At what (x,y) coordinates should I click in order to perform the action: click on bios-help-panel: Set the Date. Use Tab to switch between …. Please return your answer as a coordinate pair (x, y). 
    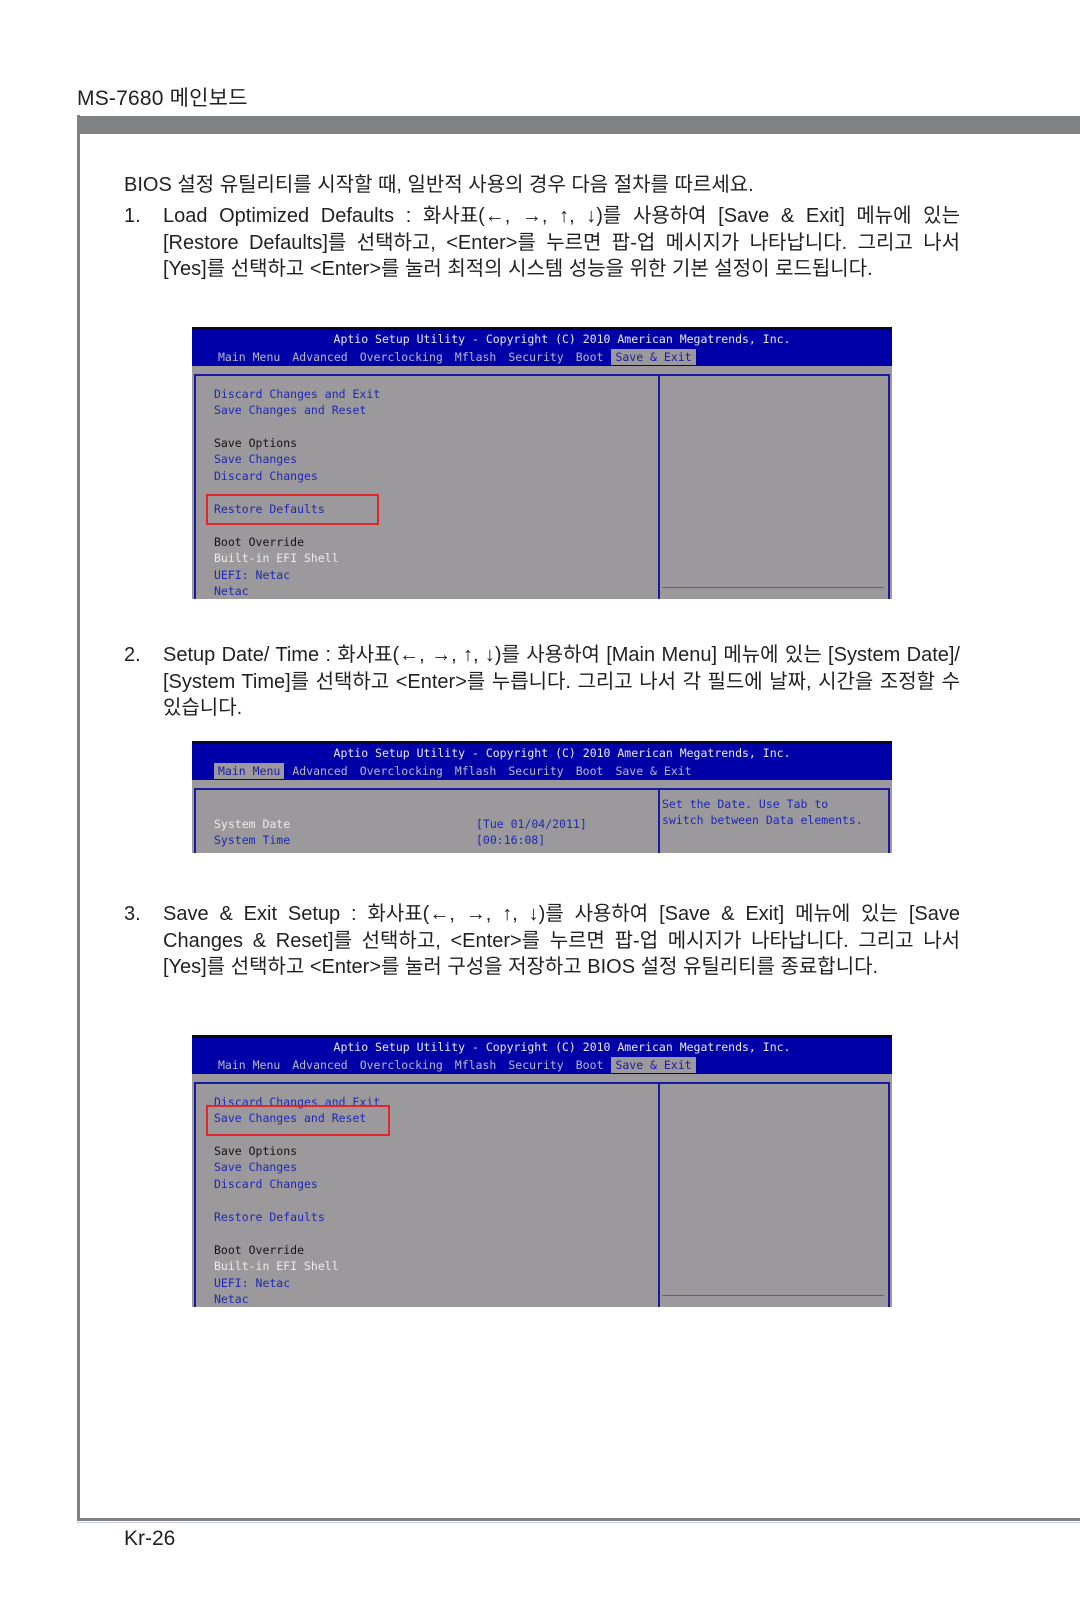
    Looking at the image, I should click on (774, 820).